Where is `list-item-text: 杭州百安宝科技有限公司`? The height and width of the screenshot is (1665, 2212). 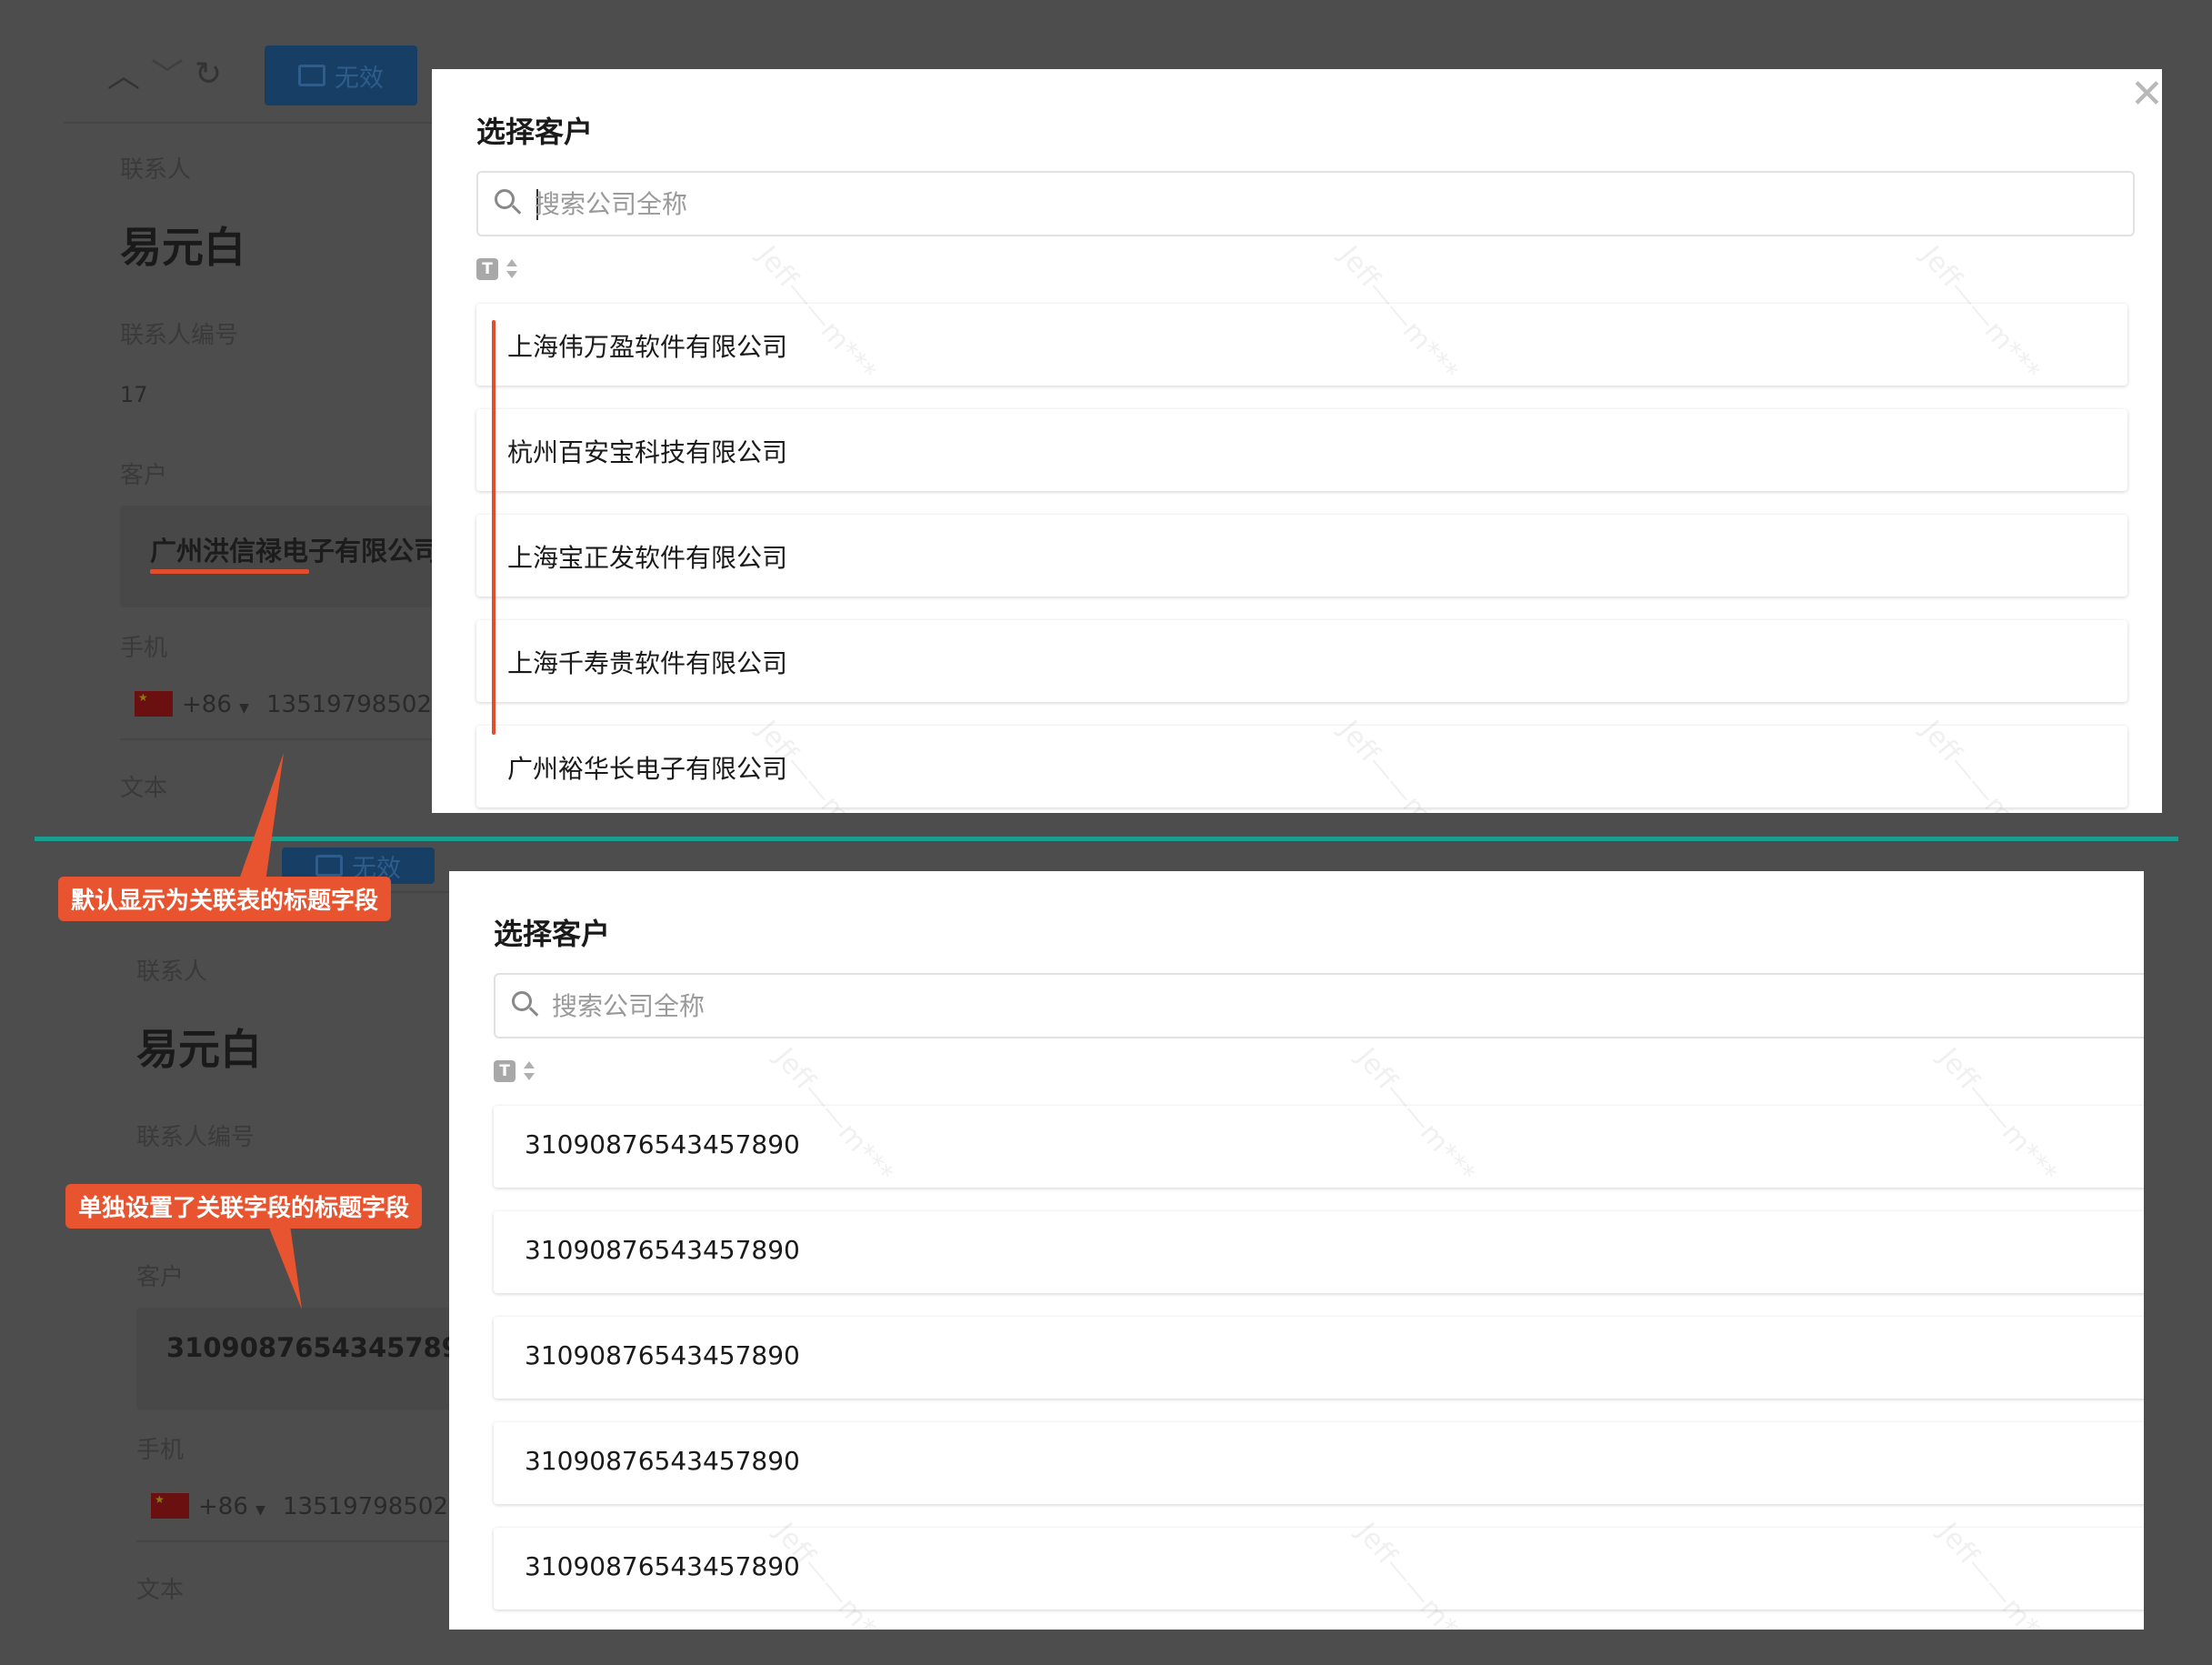 list-item-text: 杭州百安宝科技有限公司 is located at coordinates (647, 452).